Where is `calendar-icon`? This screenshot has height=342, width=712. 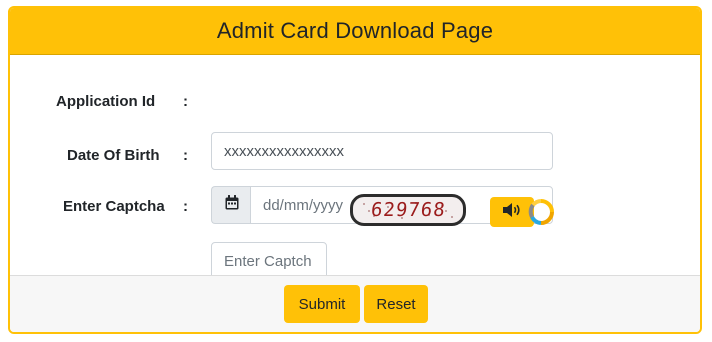
calendar-icon is located at coordinates (232, 205).